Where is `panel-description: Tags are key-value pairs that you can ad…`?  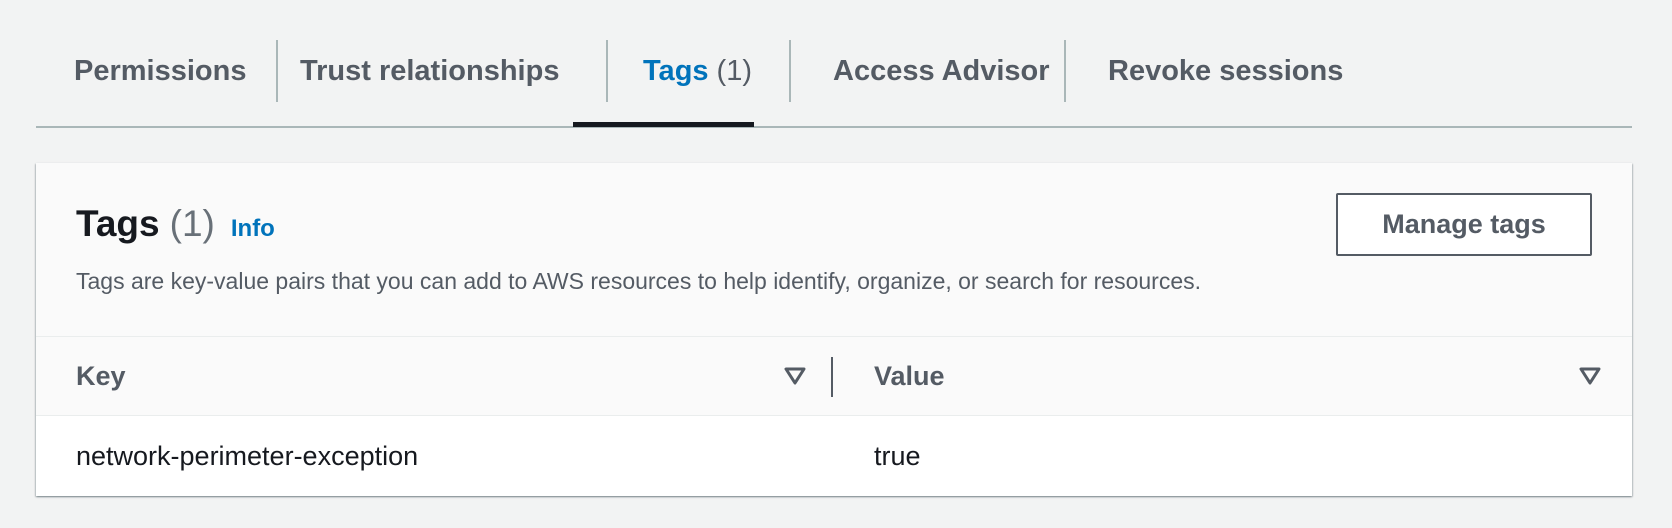
panel-description: Tags are key-value pairs that you can ad… is located at coordinates (639, 281).